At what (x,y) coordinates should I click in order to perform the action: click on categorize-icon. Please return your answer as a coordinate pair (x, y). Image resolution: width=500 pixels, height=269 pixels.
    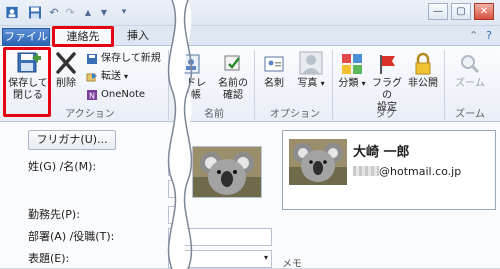
    Looking at the image, I should click on (352, 64).